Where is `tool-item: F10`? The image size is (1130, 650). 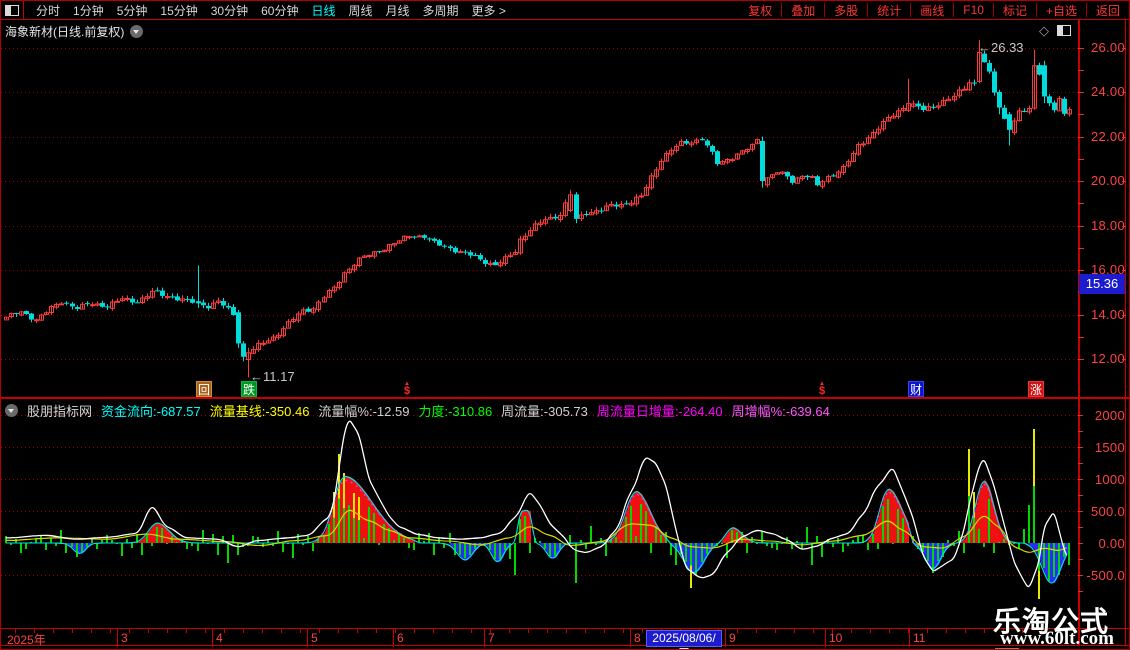 tool-item: F10 is located at coordinates (973, 10).